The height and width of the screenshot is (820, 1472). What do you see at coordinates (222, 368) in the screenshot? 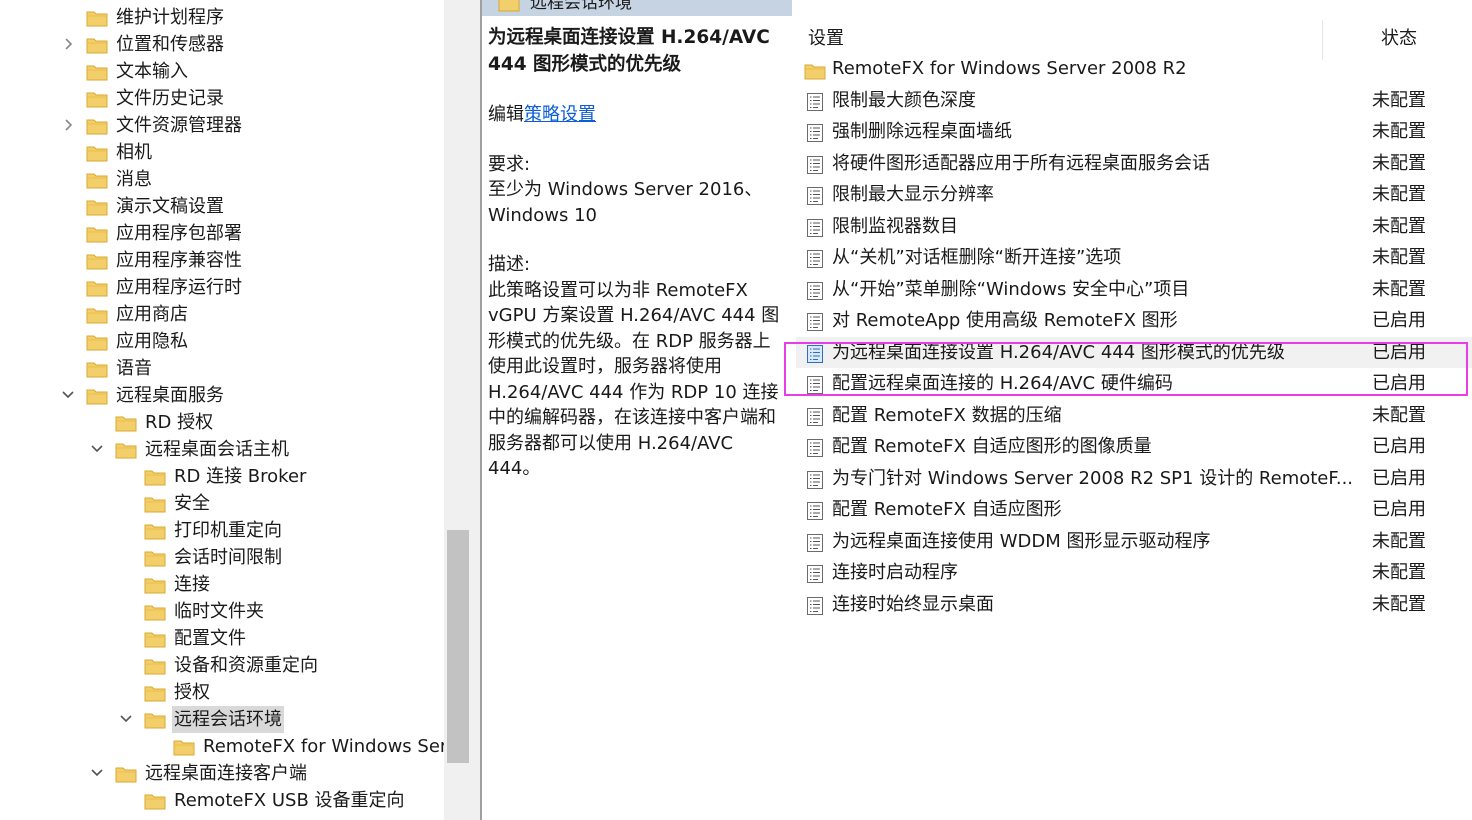
I see `tree-item: 语音` at bounding box center [222, 368].